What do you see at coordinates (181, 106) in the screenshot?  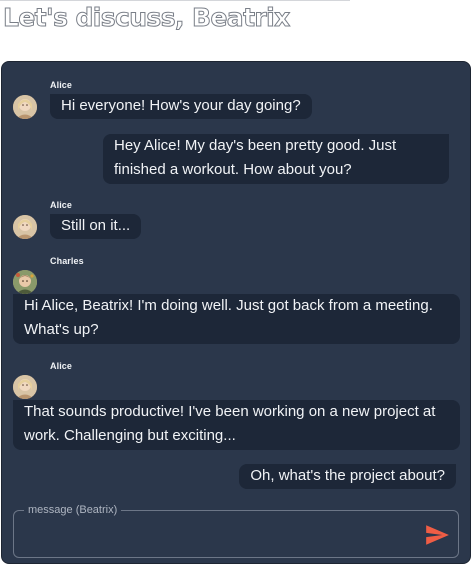 I see `message-bubble: Hi everyone! How's your day going?` at bounding box center [181, 106].